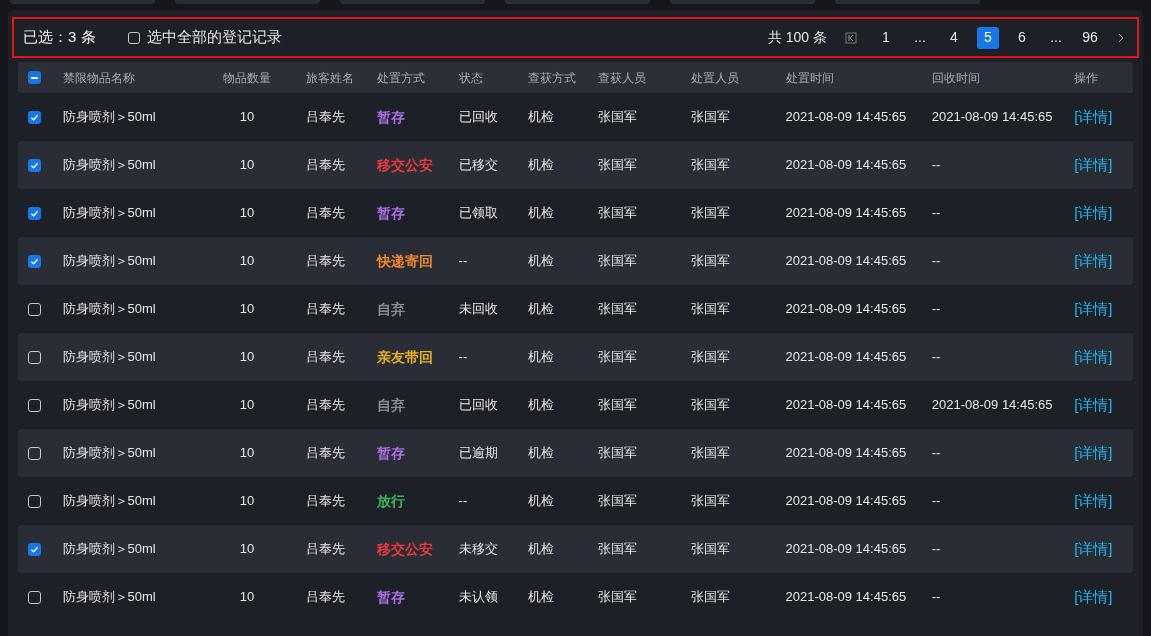 Image resolution: width=1151 pixels, height=636 pixels. Describe the element at coordinates (851, 37) in the screenshot. I see `first-page-icon` at that location.